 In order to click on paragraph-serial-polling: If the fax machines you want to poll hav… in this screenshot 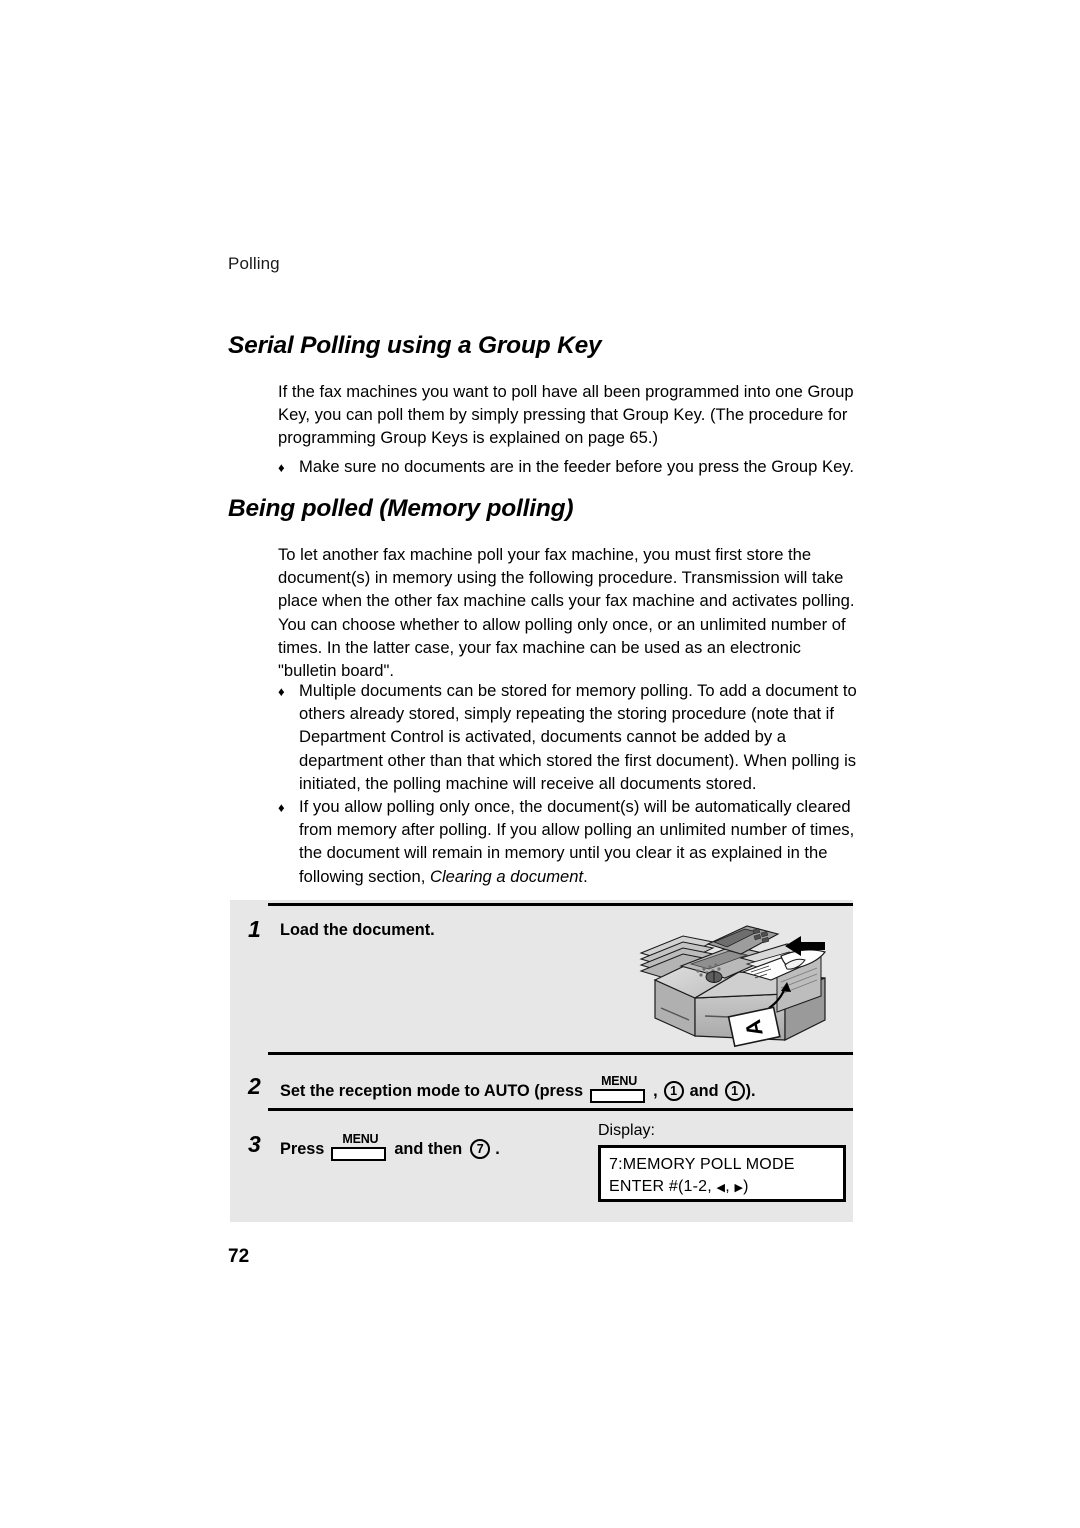, I will do `click(566, 415)`.